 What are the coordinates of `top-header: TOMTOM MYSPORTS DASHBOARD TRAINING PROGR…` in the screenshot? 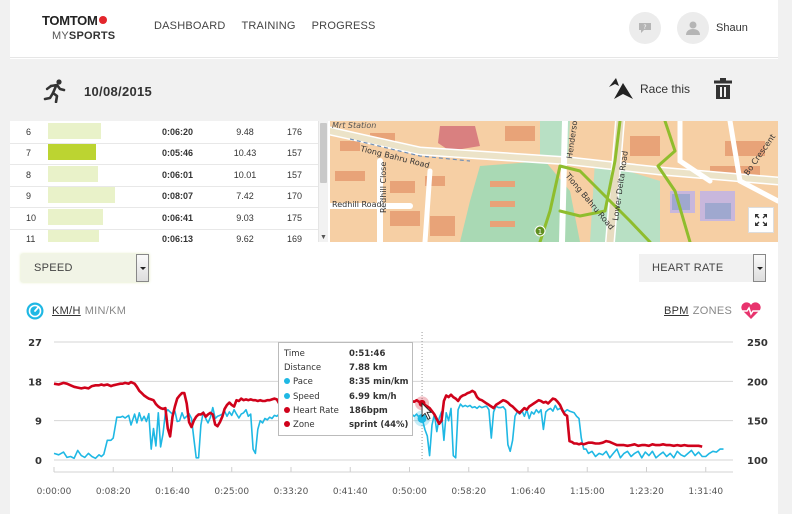 It's located at (394, 29).